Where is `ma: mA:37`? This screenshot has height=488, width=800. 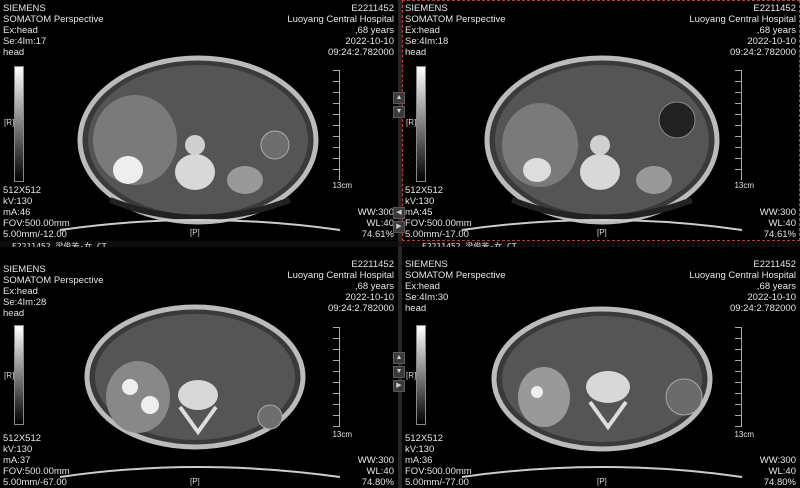
ma: mA:37 is located at coordinates (17, 460).